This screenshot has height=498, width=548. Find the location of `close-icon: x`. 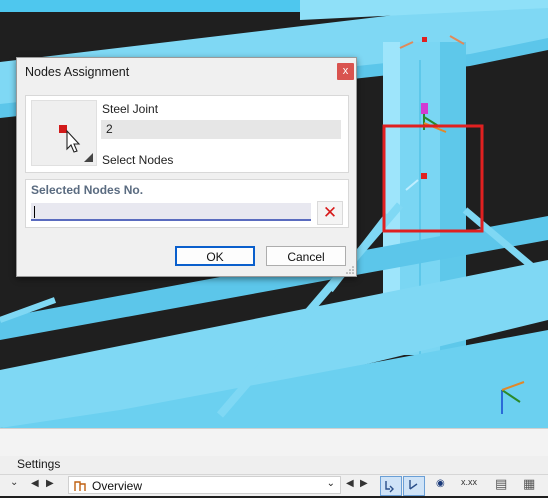

close-icon: x is located at coordinates (345, 71).